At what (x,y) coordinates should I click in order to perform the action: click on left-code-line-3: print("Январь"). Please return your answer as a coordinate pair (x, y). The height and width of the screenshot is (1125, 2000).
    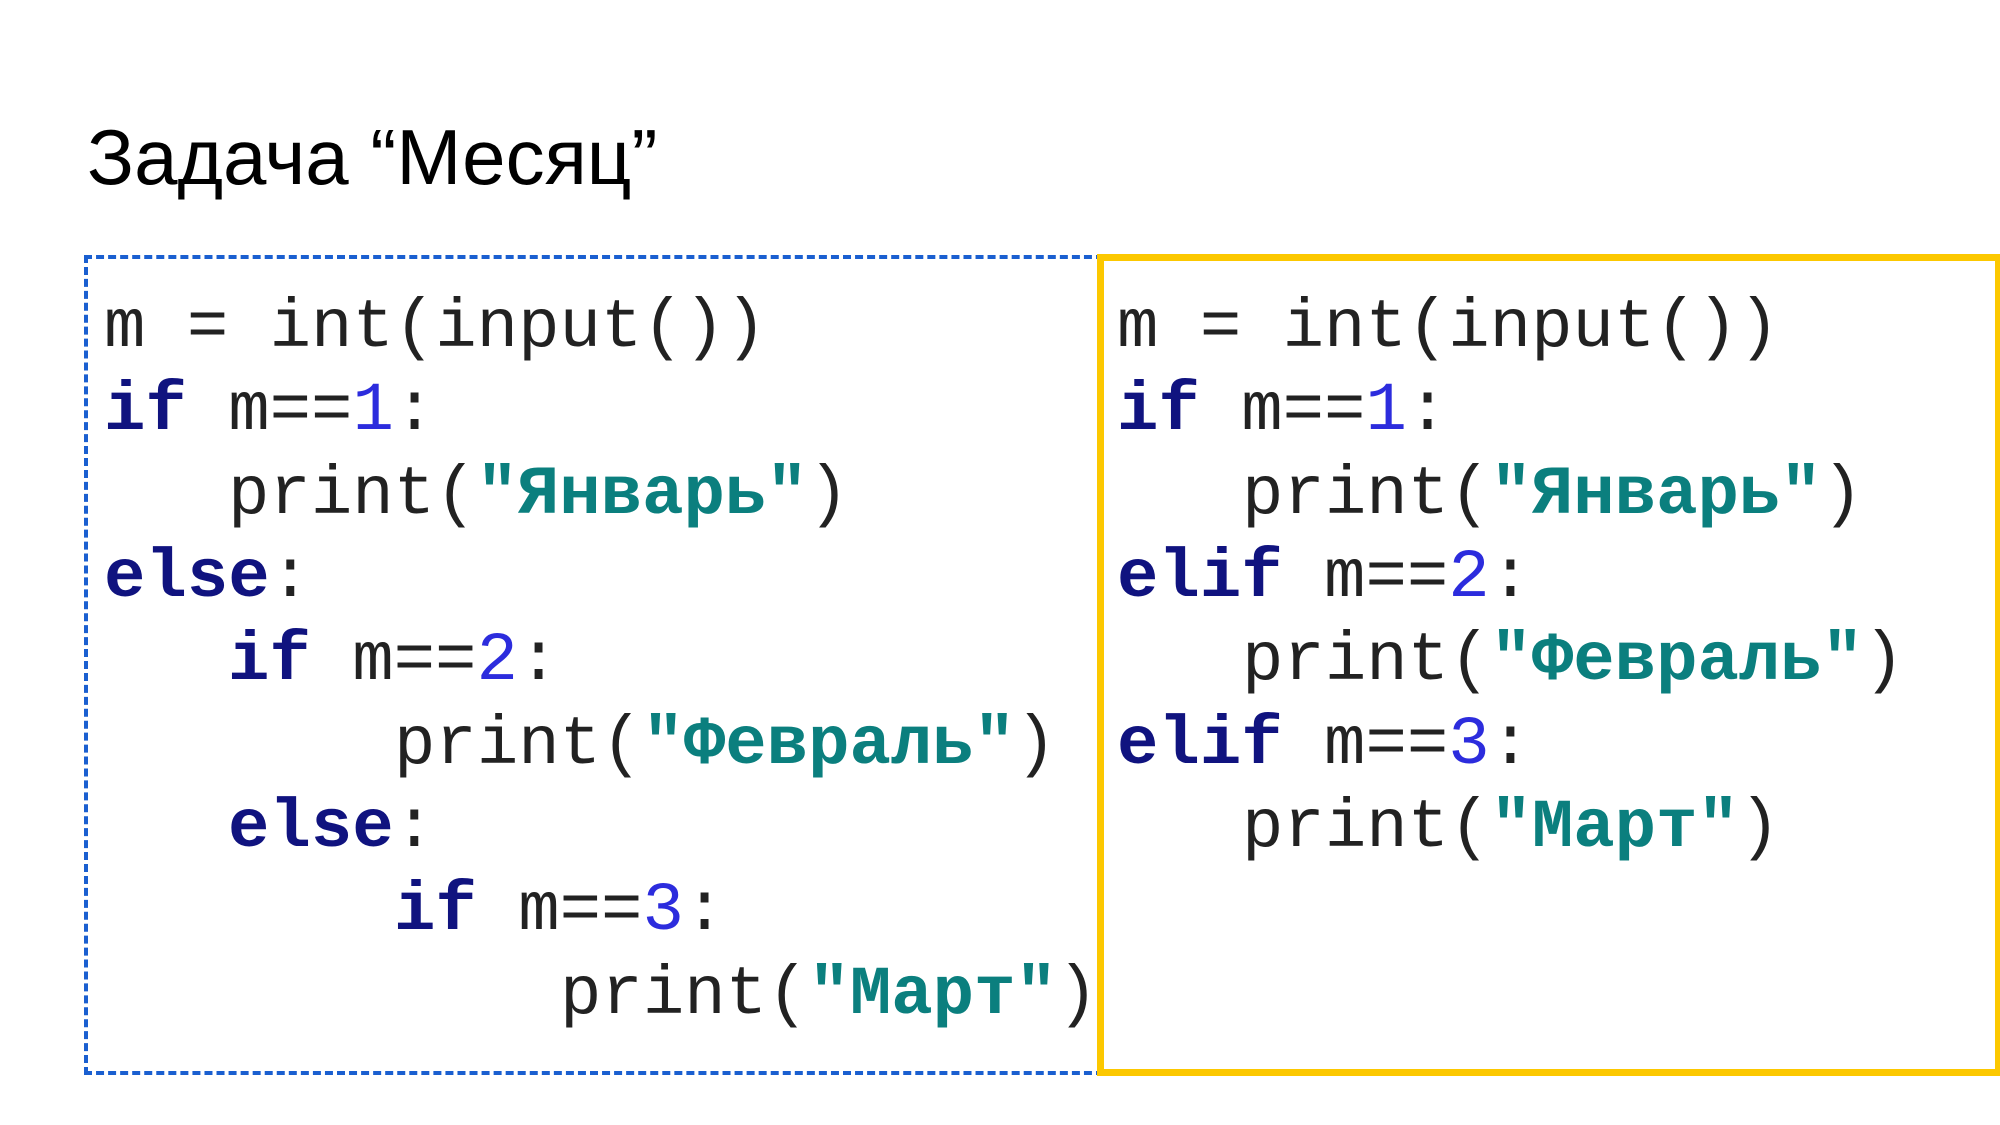
    Looking at the image, I should click on (538, 495).